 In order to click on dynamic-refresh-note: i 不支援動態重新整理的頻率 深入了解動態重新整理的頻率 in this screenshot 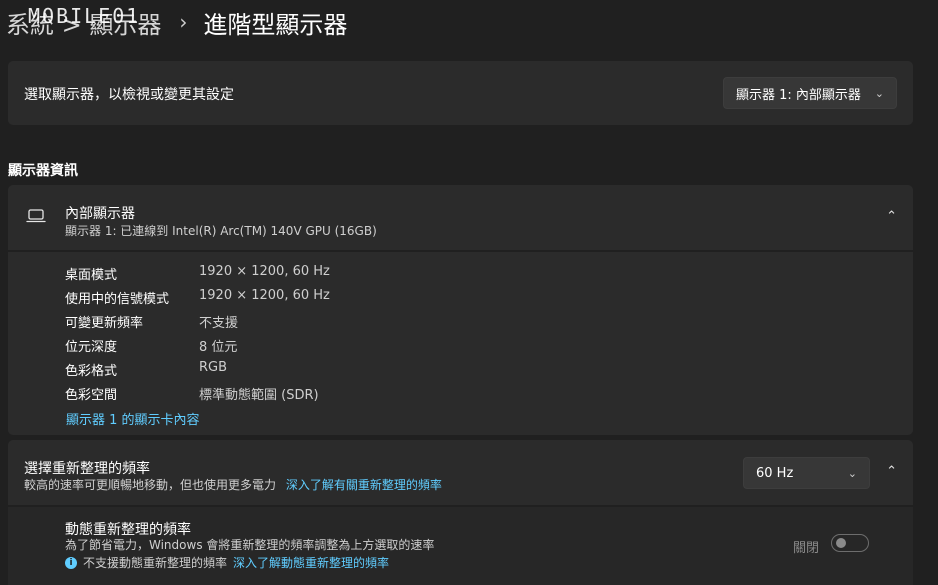, I will do `click(227, 562)`.